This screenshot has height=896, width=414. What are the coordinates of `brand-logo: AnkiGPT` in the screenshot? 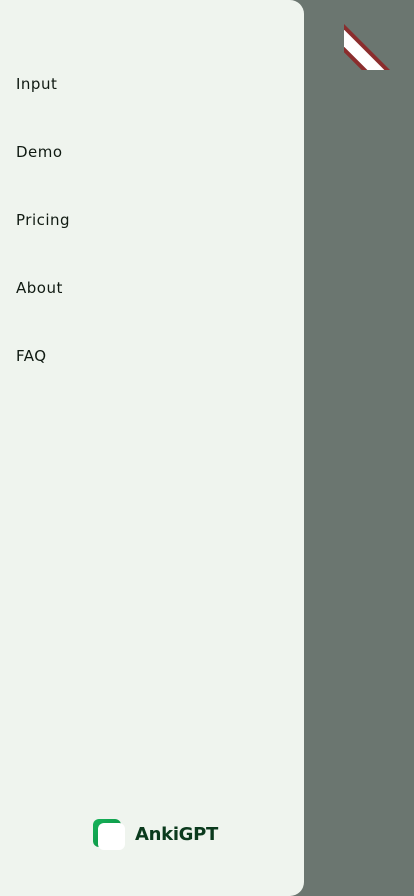 It's located at (155, 834).